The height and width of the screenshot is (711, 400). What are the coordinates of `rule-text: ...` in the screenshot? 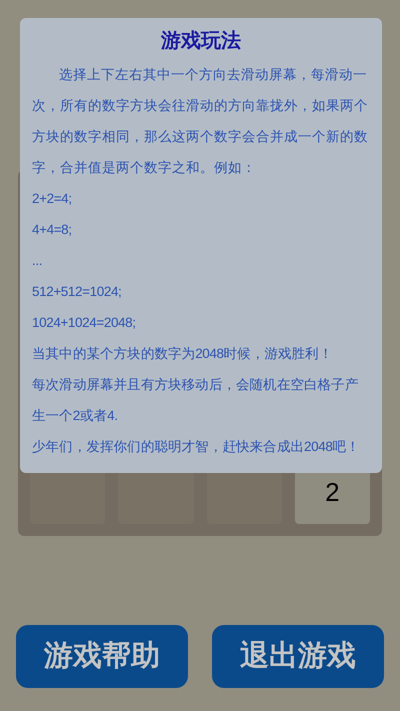 It's located at (37, 261).